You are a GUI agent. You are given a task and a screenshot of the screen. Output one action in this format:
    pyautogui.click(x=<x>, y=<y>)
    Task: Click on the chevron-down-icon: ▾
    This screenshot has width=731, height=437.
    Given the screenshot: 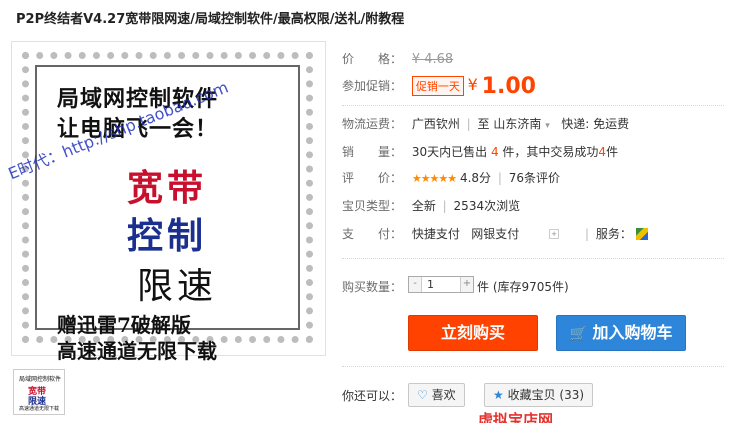 What is the action you would take?
    pyautogui.click(x=547, y=126)
    